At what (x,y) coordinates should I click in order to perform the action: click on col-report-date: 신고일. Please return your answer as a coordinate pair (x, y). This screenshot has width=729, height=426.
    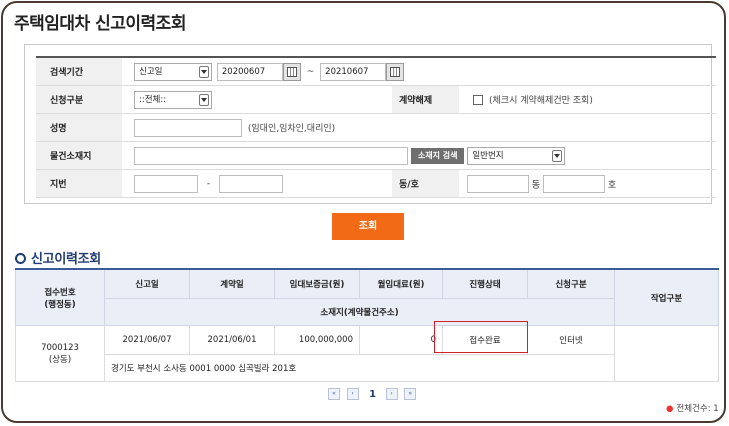
    Looking at the image, I should click on (147, 283).